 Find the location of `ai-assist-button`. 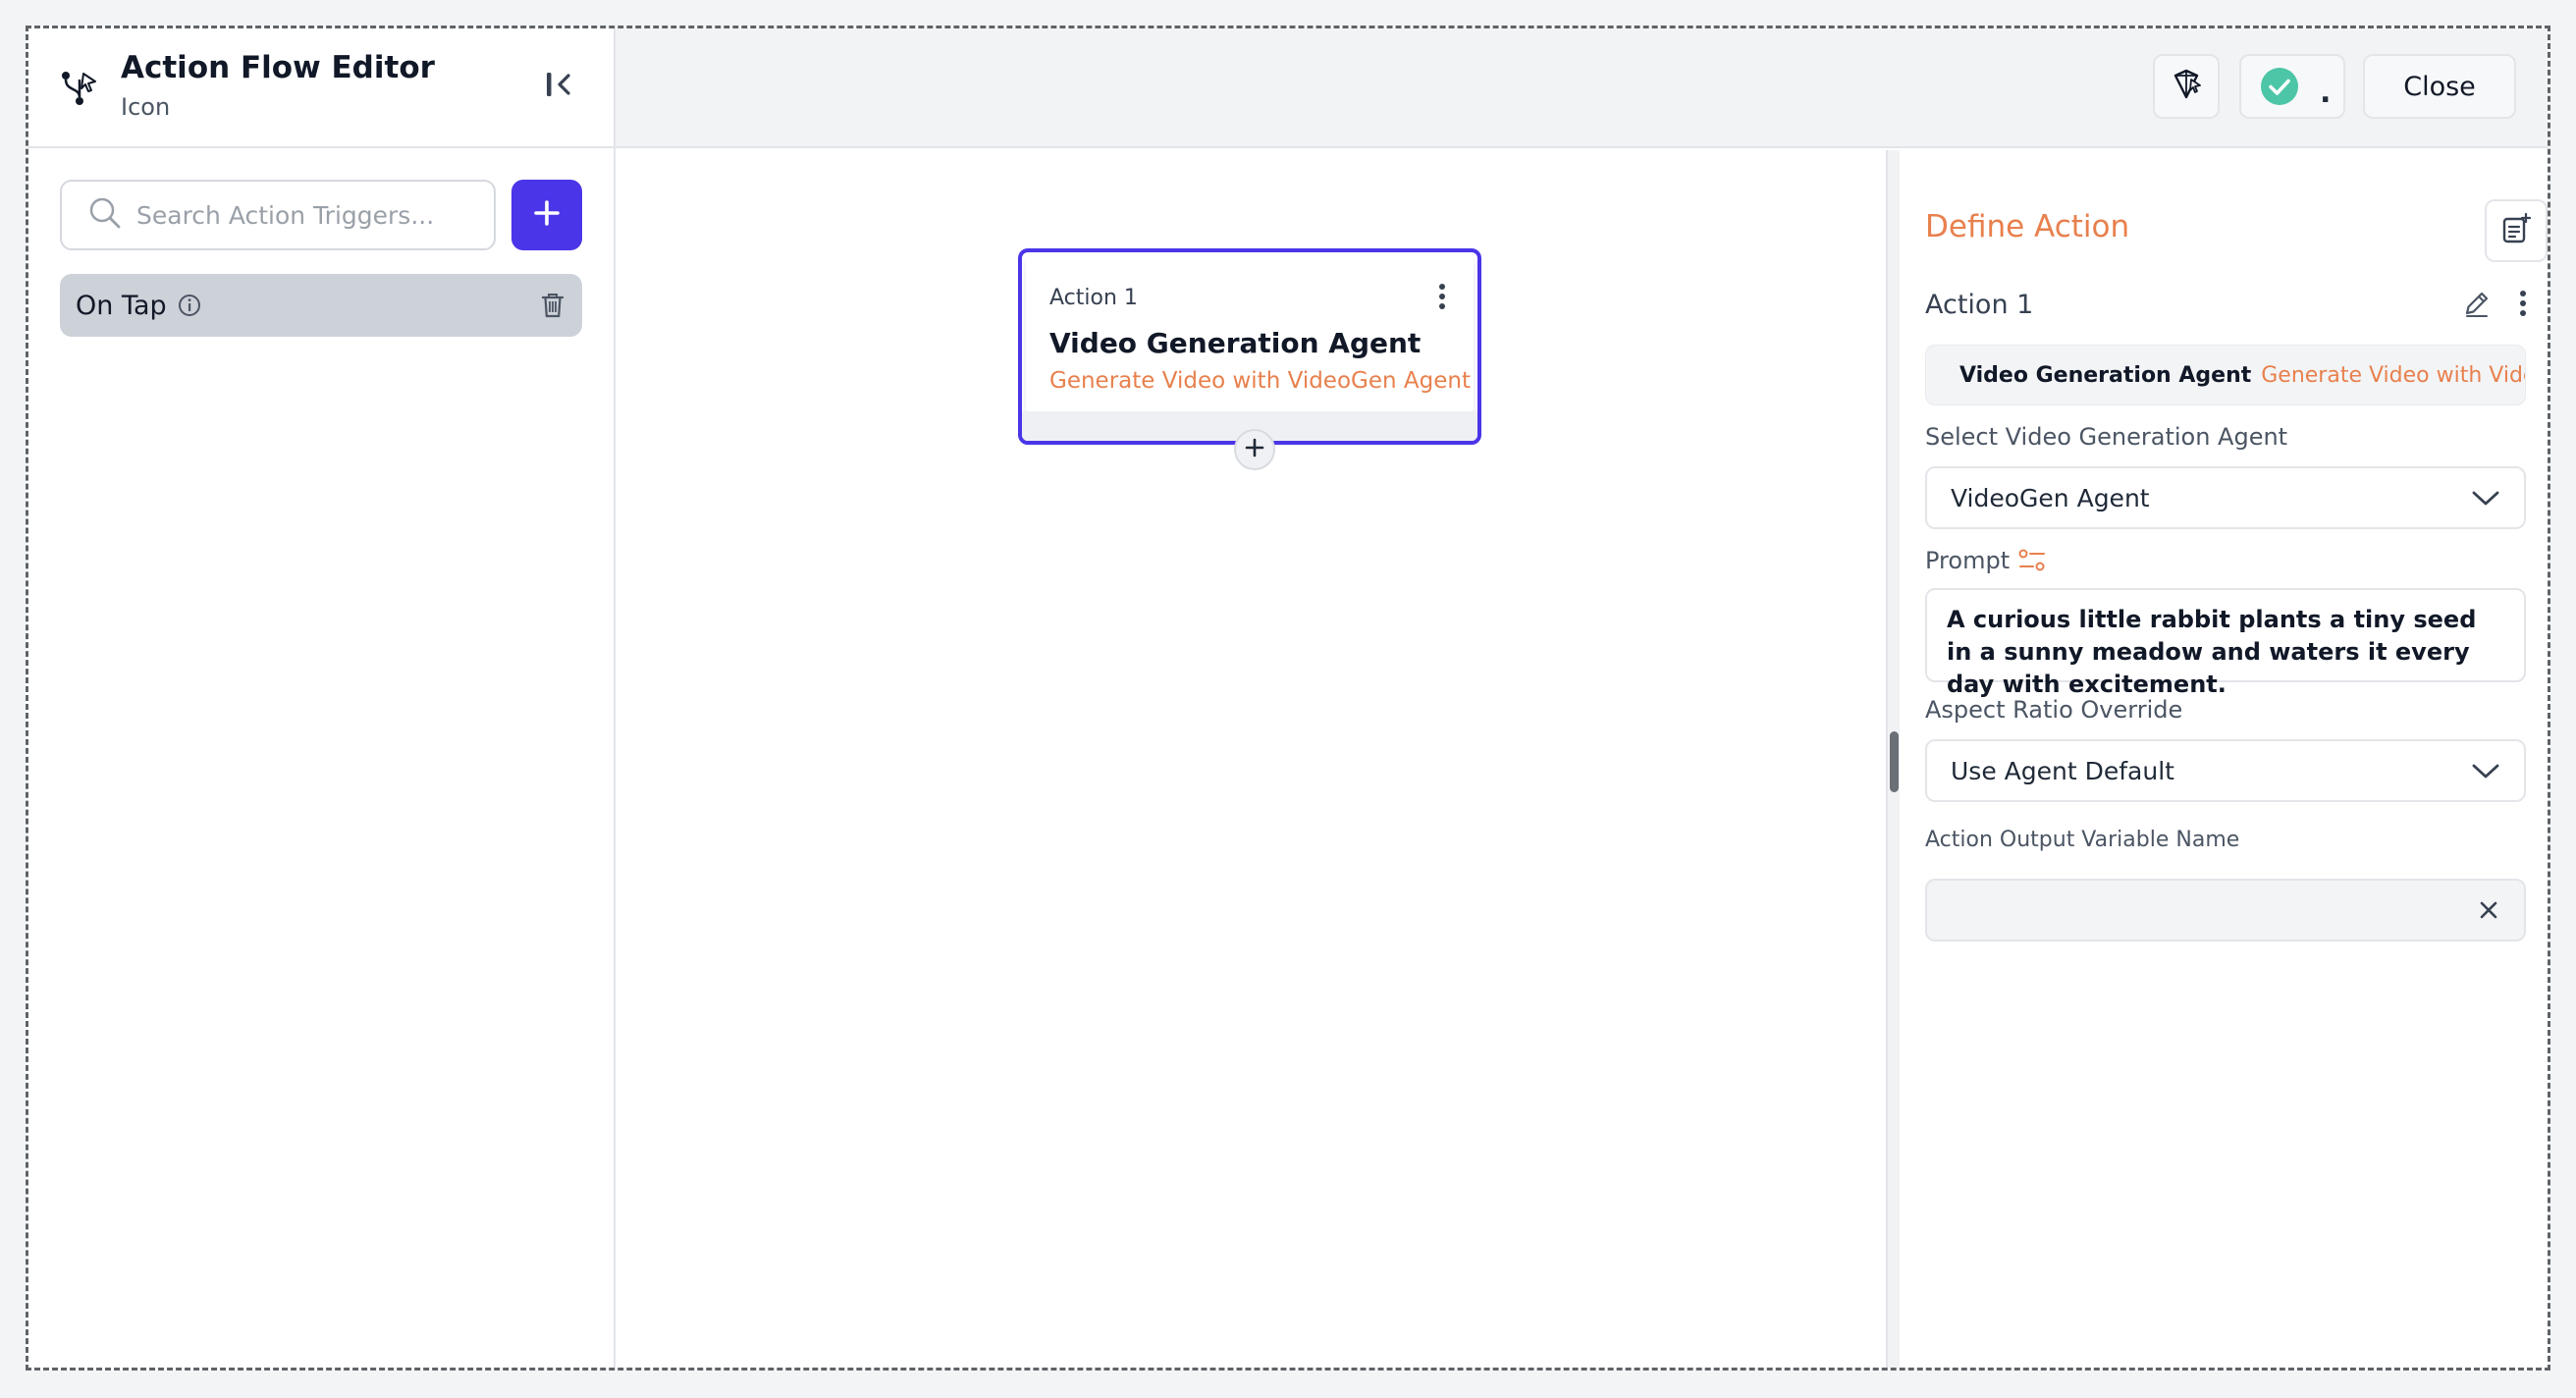

ai-assist-button is located at coordinates (2186, 87).